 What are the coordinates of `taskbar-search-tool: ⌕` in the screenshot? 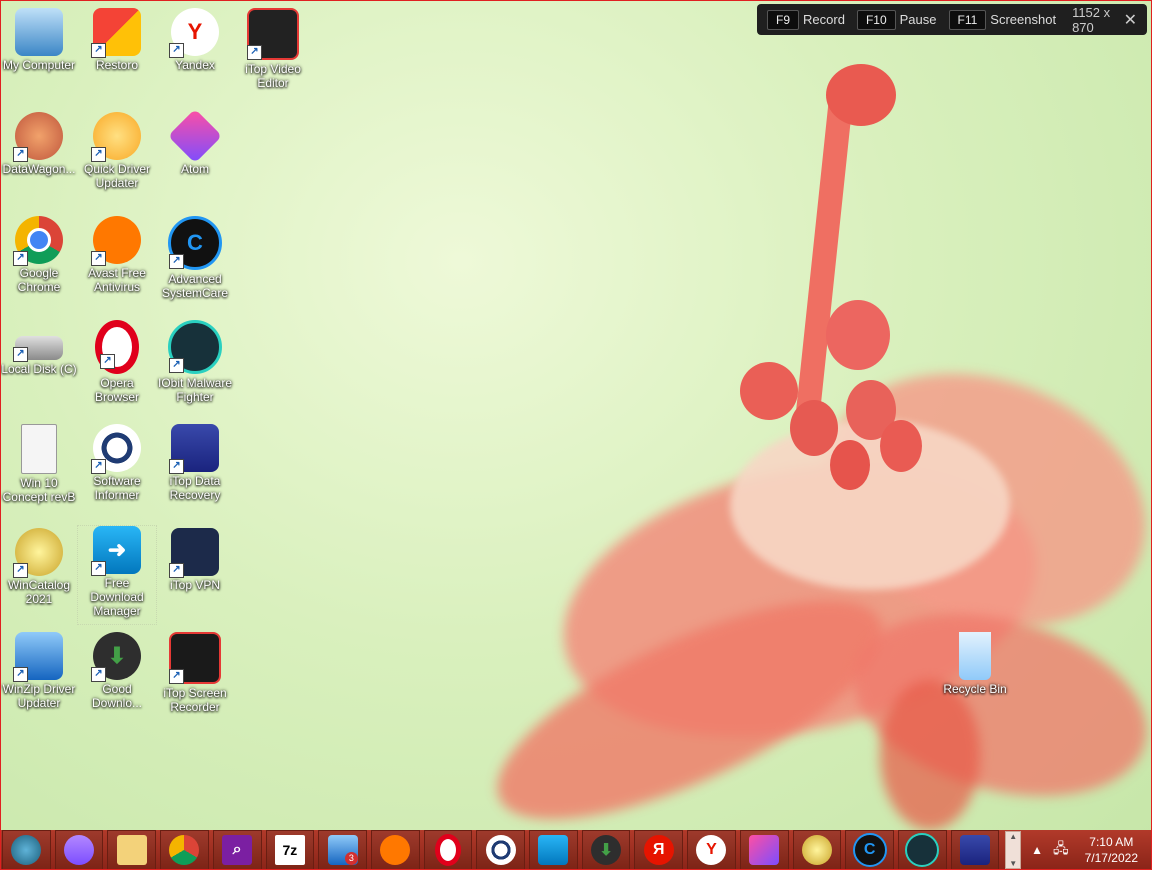 It's located at (237, 850).